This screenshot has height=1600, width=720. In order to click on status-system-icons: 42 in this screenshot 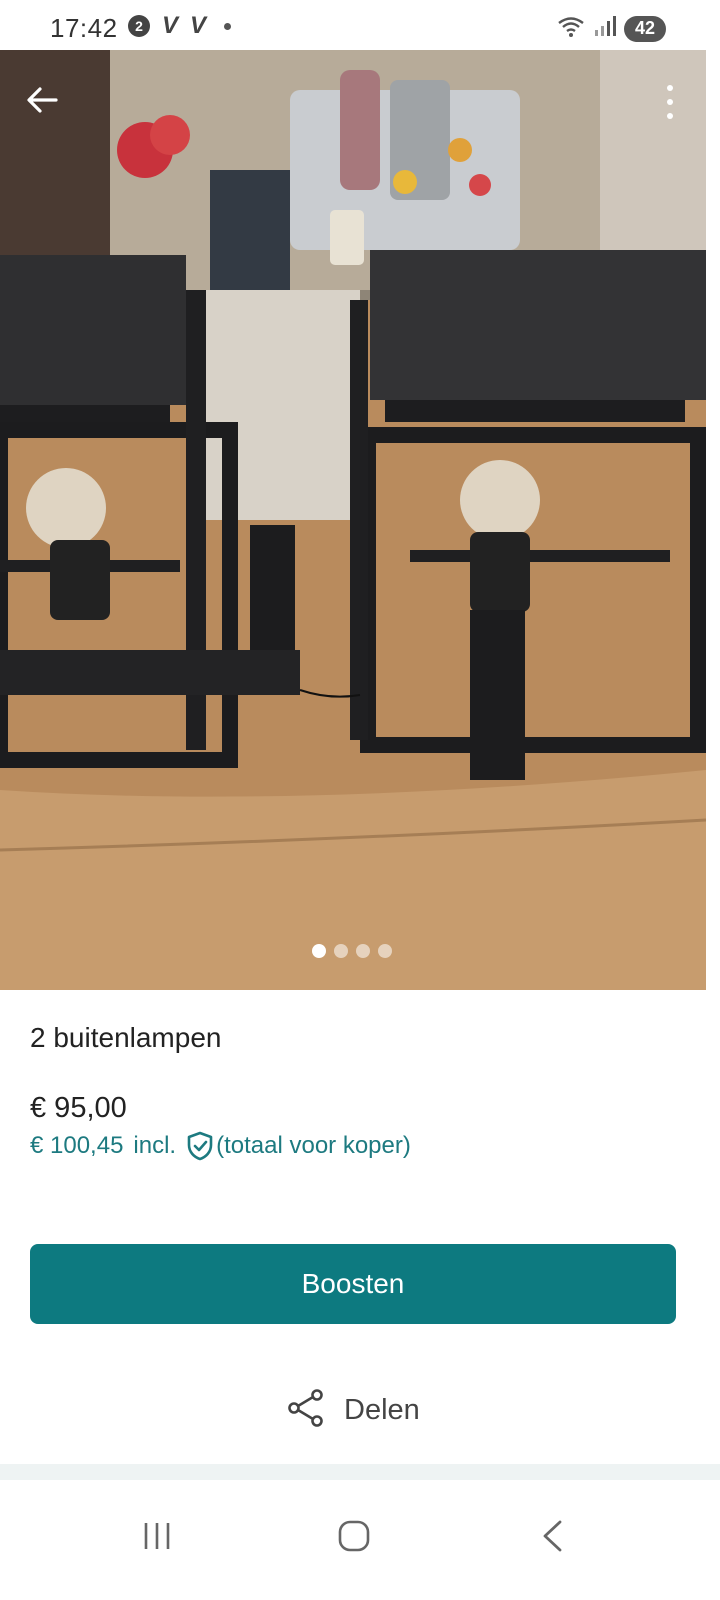, I will do `click(611, 28)`.